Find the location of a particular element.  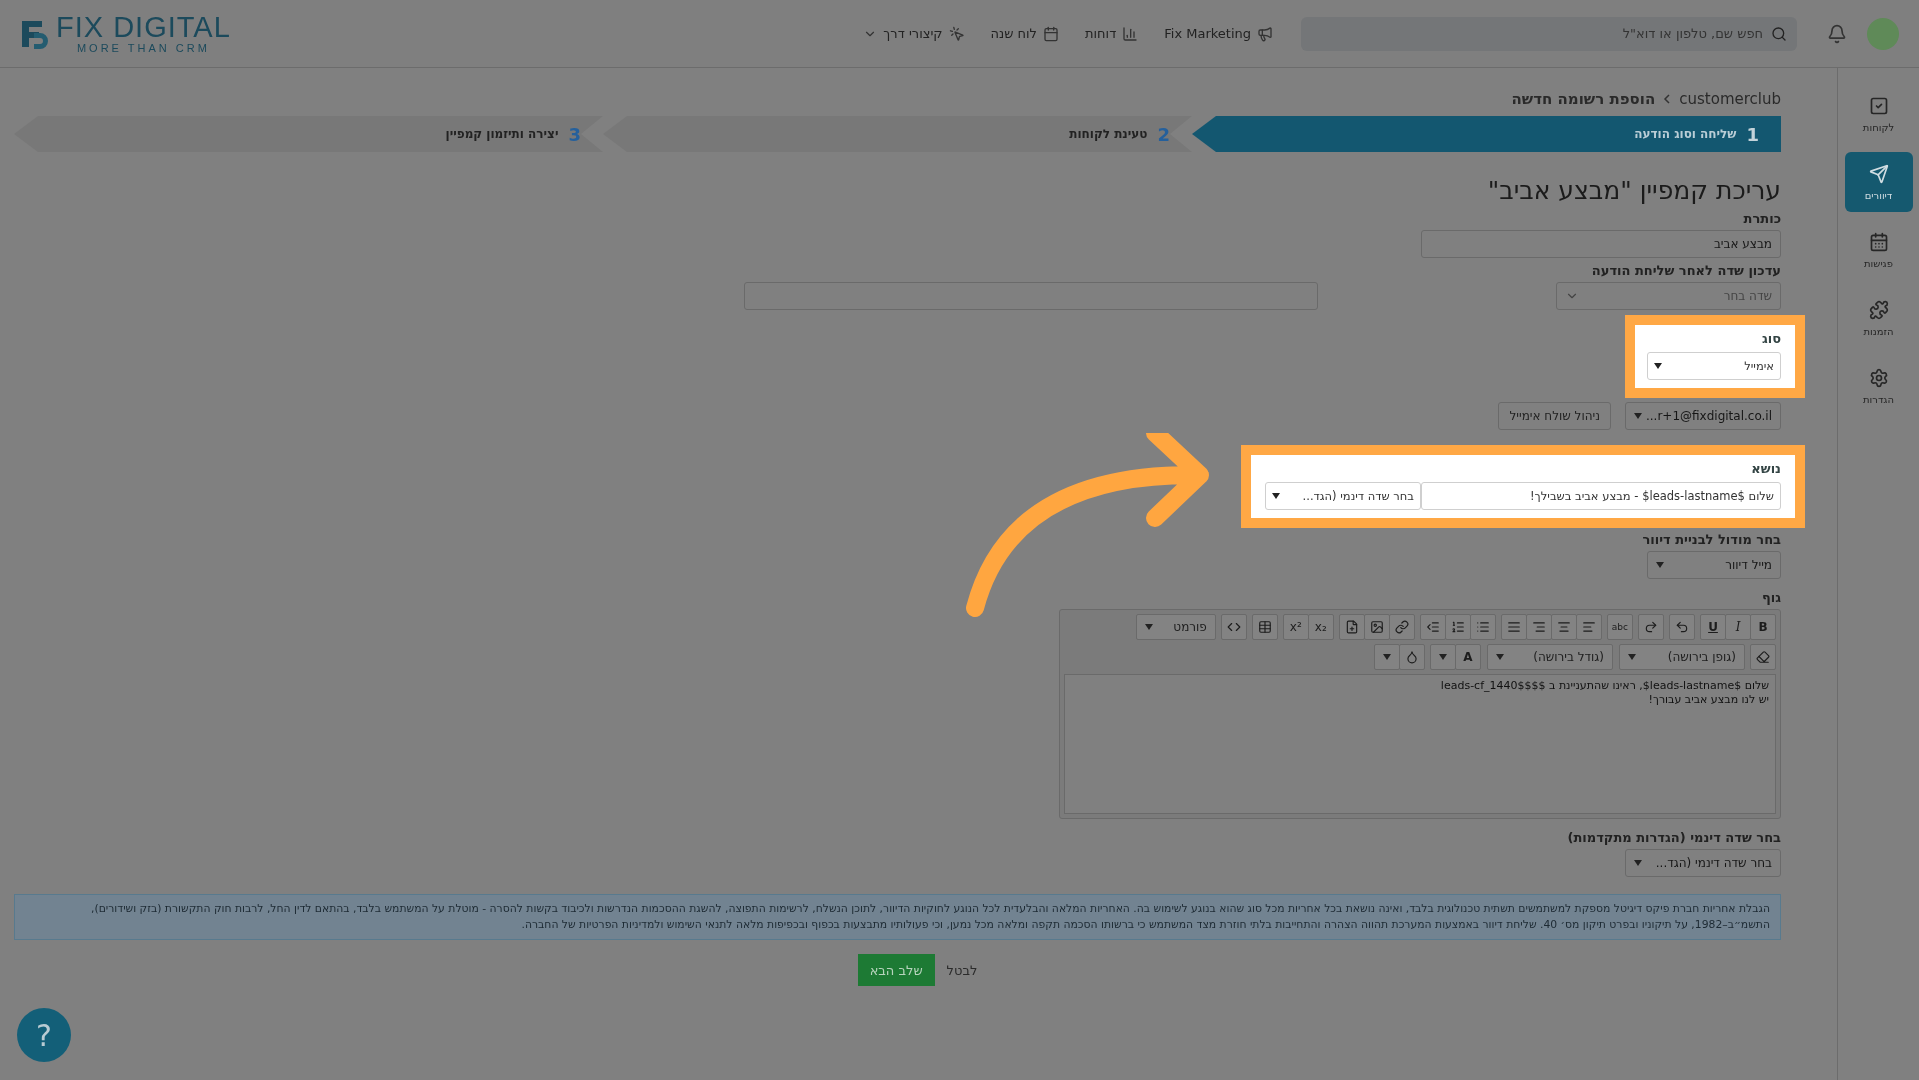

file-icon is located at coordinates (1351, 627).